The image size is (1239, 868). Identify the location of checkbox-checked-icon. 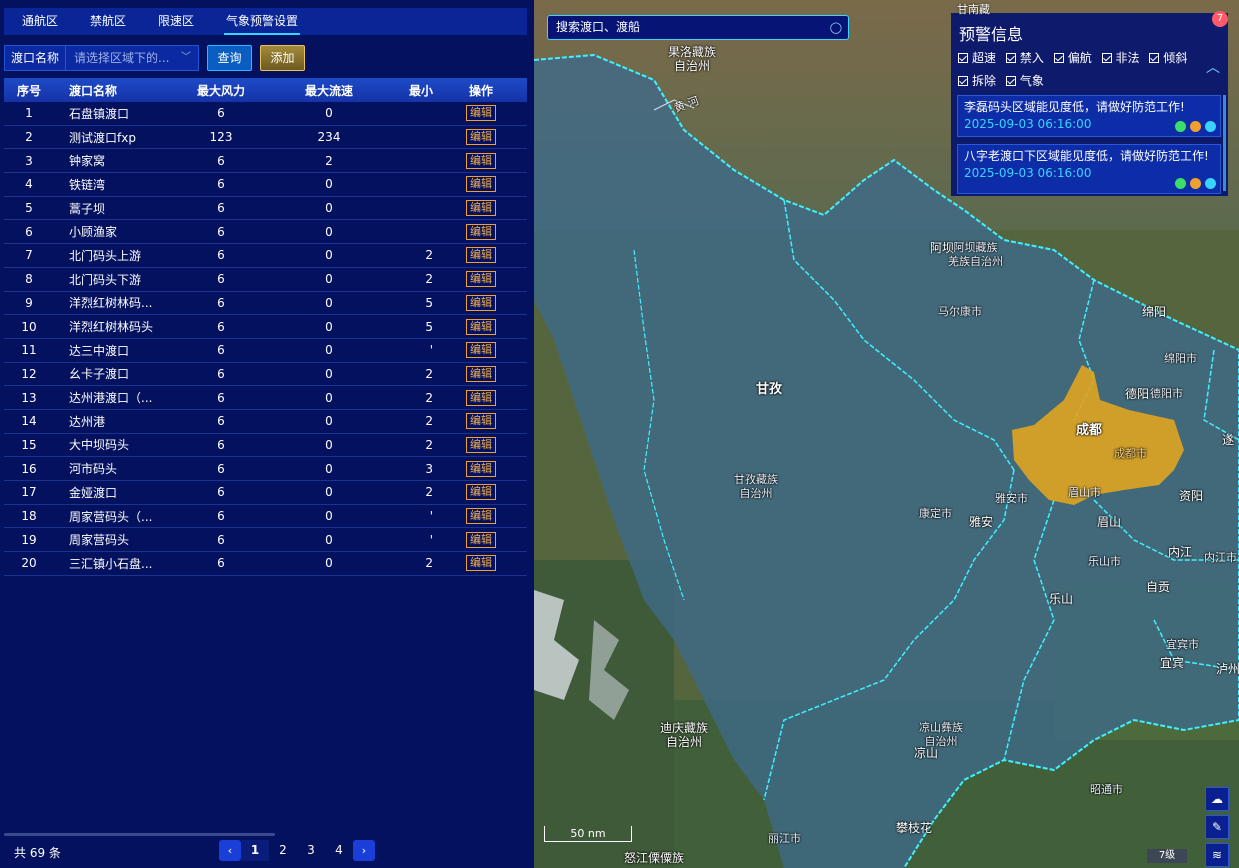
(963, 58).